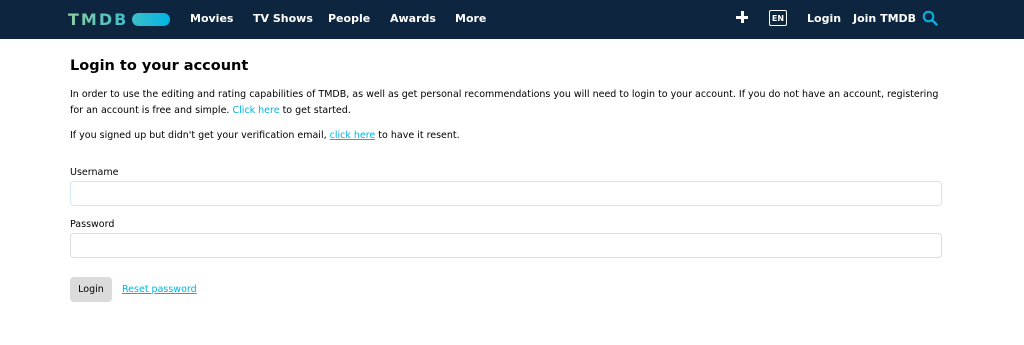 The image size is (1024, 345). What do you see at coordinates (151, 19) in the screenshot?
I see `logo-pill-shape` at bounding box center [151, 19].